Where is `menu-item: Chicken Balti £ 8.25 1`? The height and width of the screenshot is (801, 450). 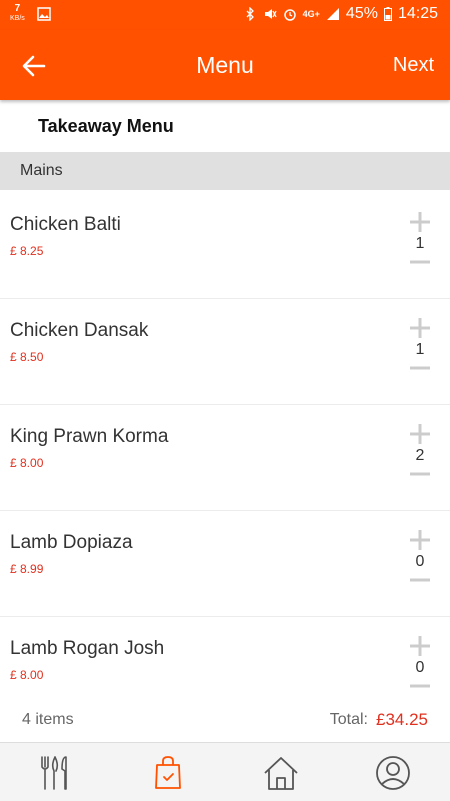 menu-item: Chicken Balti £ 8.25 1 is located at coordinates (225, 245).